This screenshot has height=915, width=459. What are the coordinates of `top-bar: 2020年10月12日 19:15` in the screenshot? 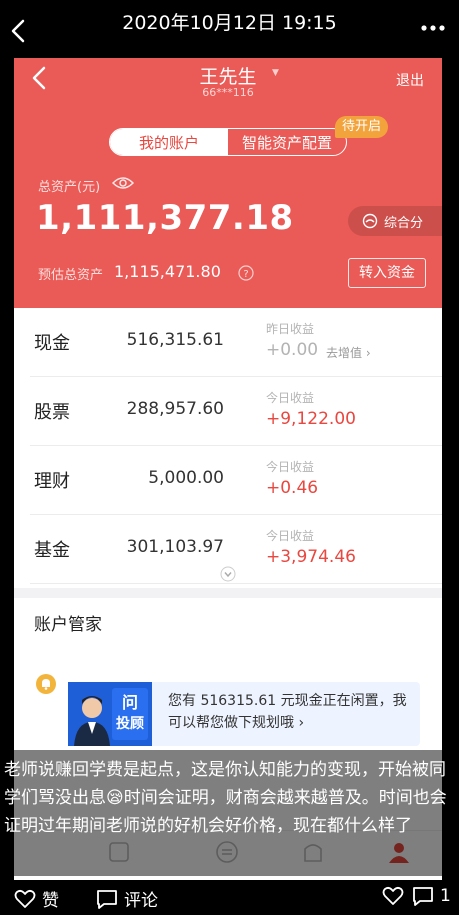 It's located at (229, 29).